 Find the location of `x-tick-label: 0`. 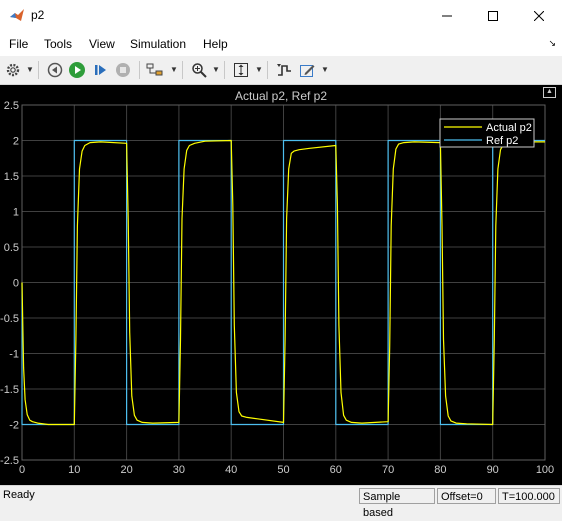

x-tick-label: 0 is located at coordinates (22, 470).